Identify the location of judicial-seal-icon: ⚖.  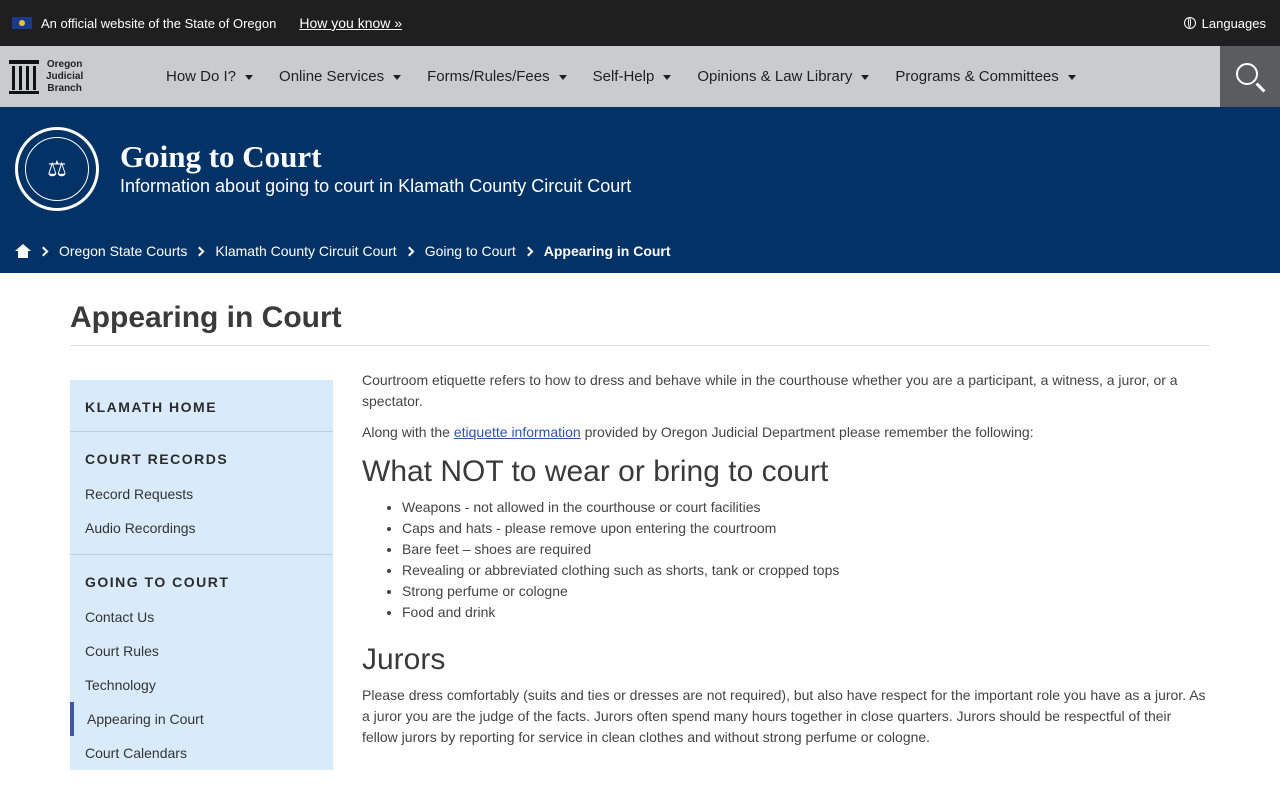
(57, 169).